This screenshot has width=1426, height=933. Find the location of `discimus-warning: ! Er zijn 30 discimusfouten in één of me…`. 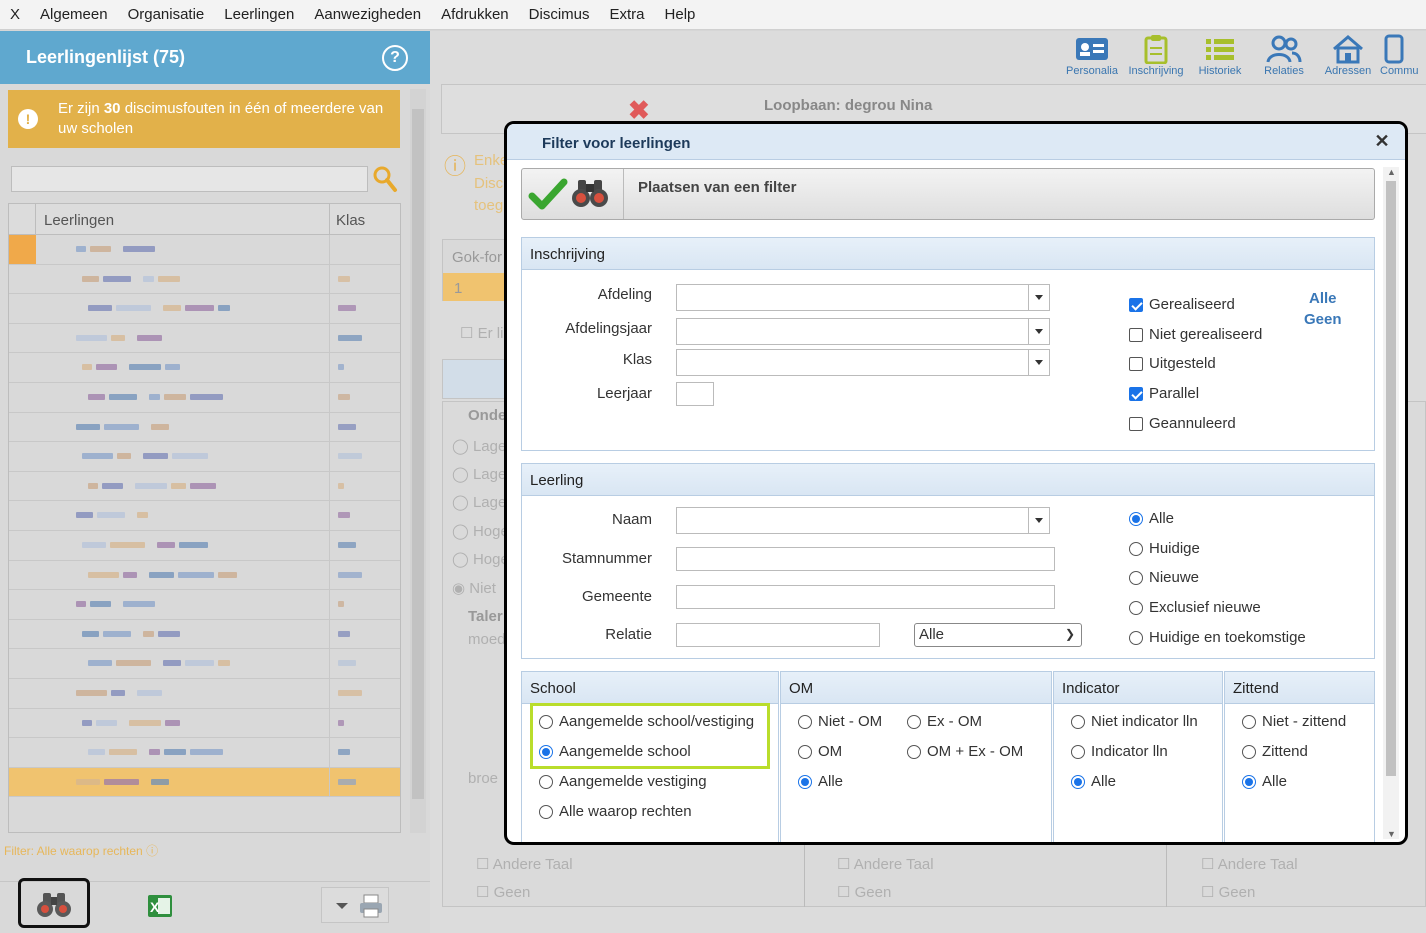

discimus-warning: ! Er zijn 30 discimusfouten in één of me… is located at coordinates (204, 119).